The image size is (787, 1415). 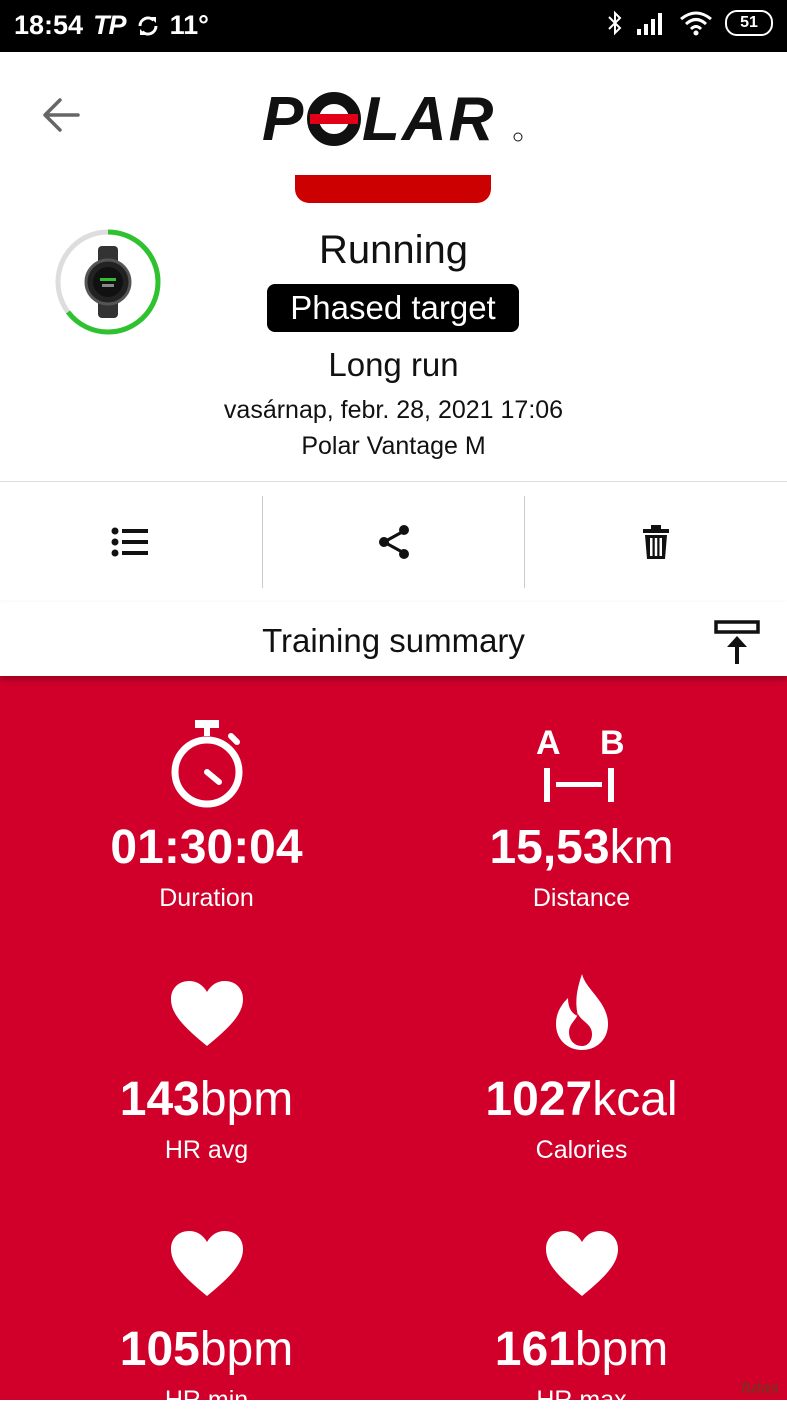 What do you see at coordinates (580, 763) in the screenshot?
I see `distance-ab-icon: A B` at bounding box center [580, 763].